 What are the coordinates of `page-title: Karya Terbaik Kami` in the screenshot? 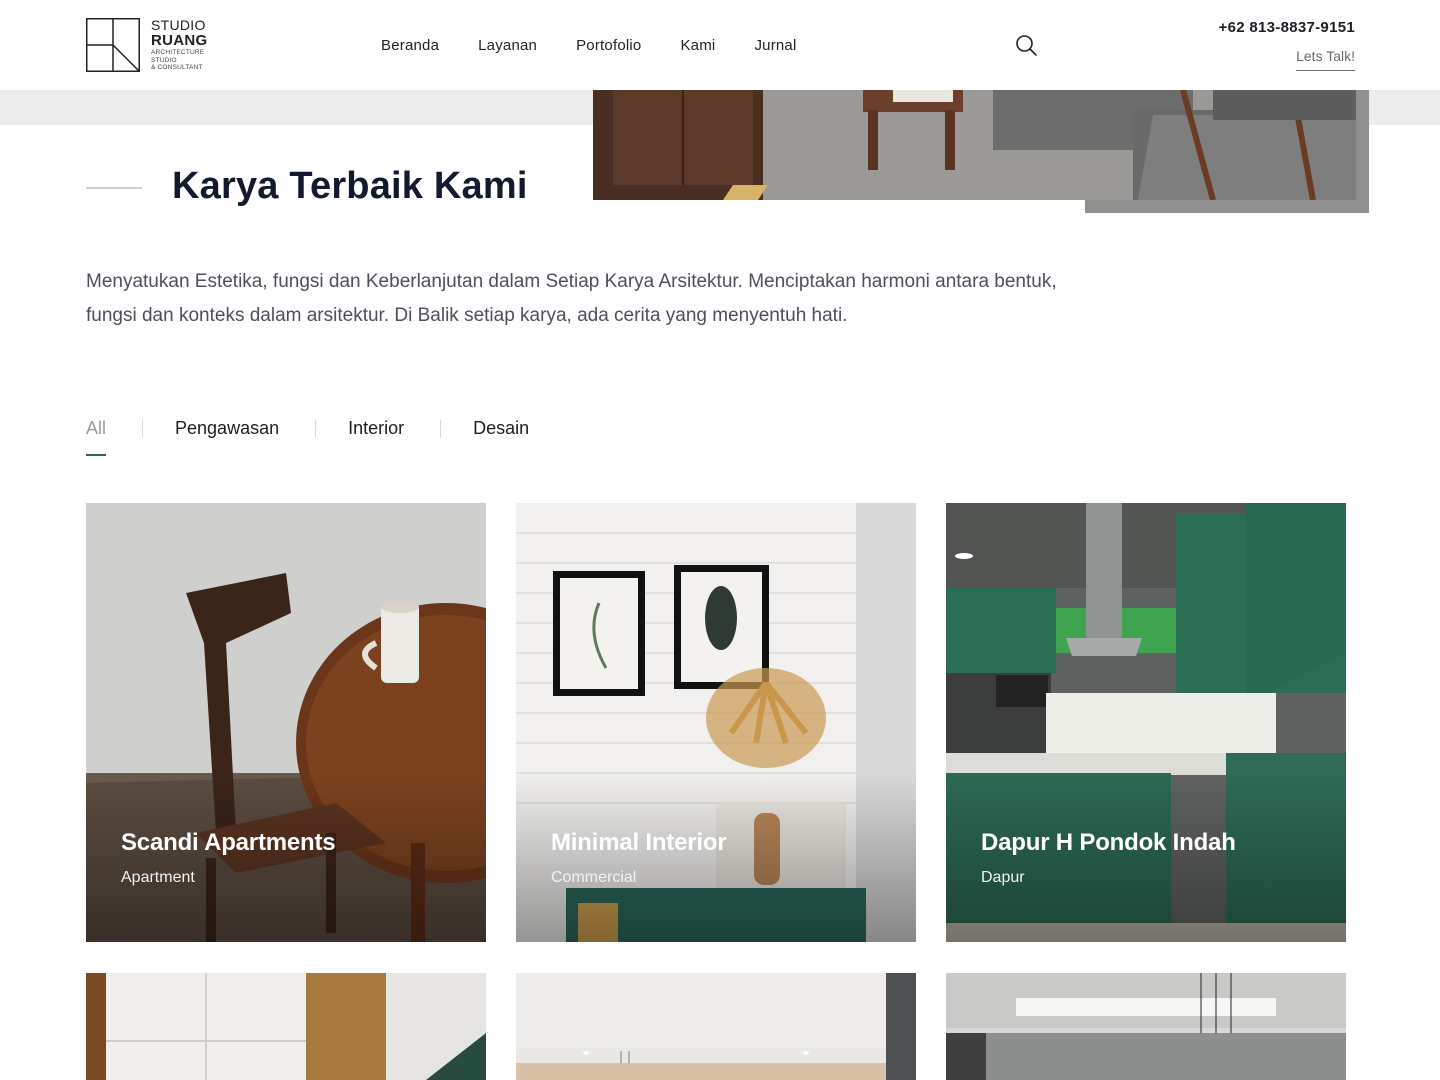 It's located at (350, 186).